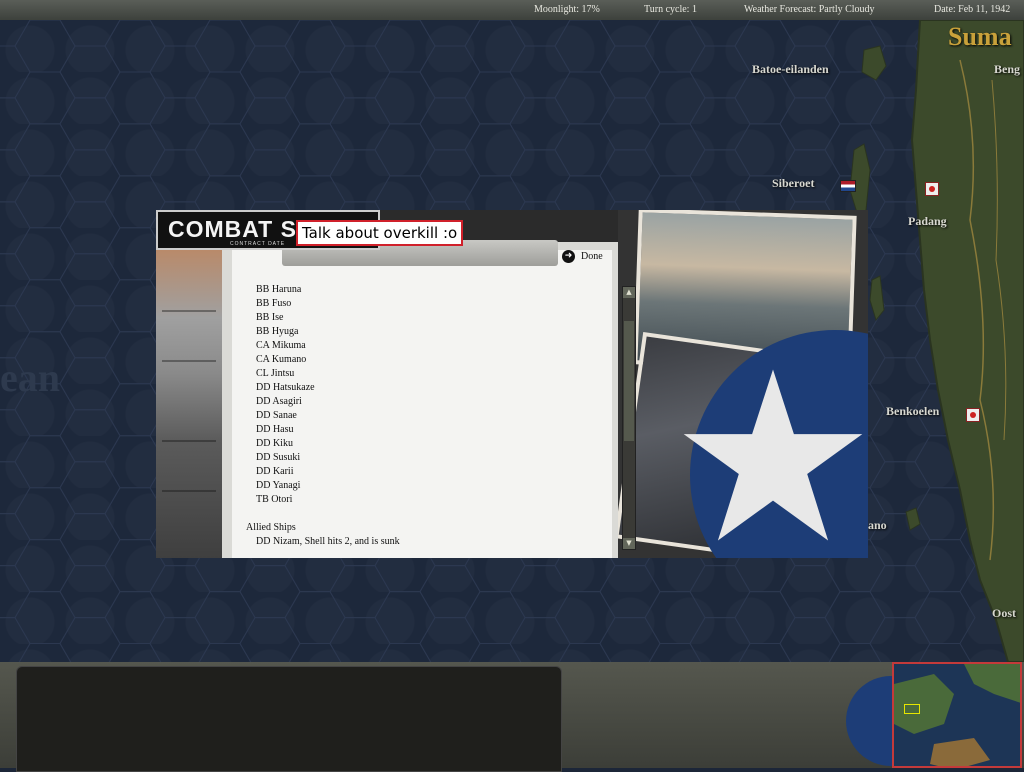 The height and width of the screenshot is (772, 1024). Describe the element at coordinates (629, 543) in the screenshot. I see `down-arrow-icon: ▼` at that location.